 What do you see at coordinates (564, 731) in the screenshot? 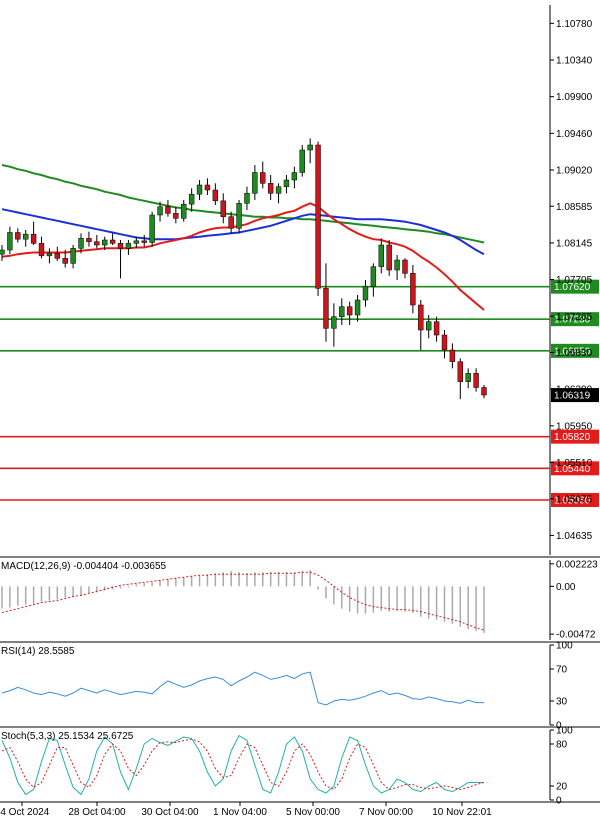
I see `stoch-tick-label: 100` at bounding box center [564, 731].